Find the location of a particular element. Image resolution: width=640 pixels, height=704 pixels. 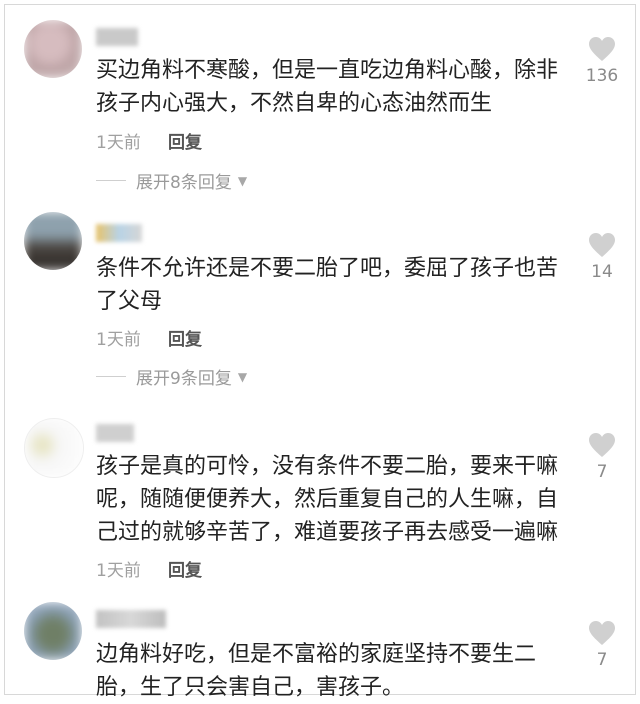

expand-replies-button: 展开8条回复 ▼ is located at coordinates (171, 180).